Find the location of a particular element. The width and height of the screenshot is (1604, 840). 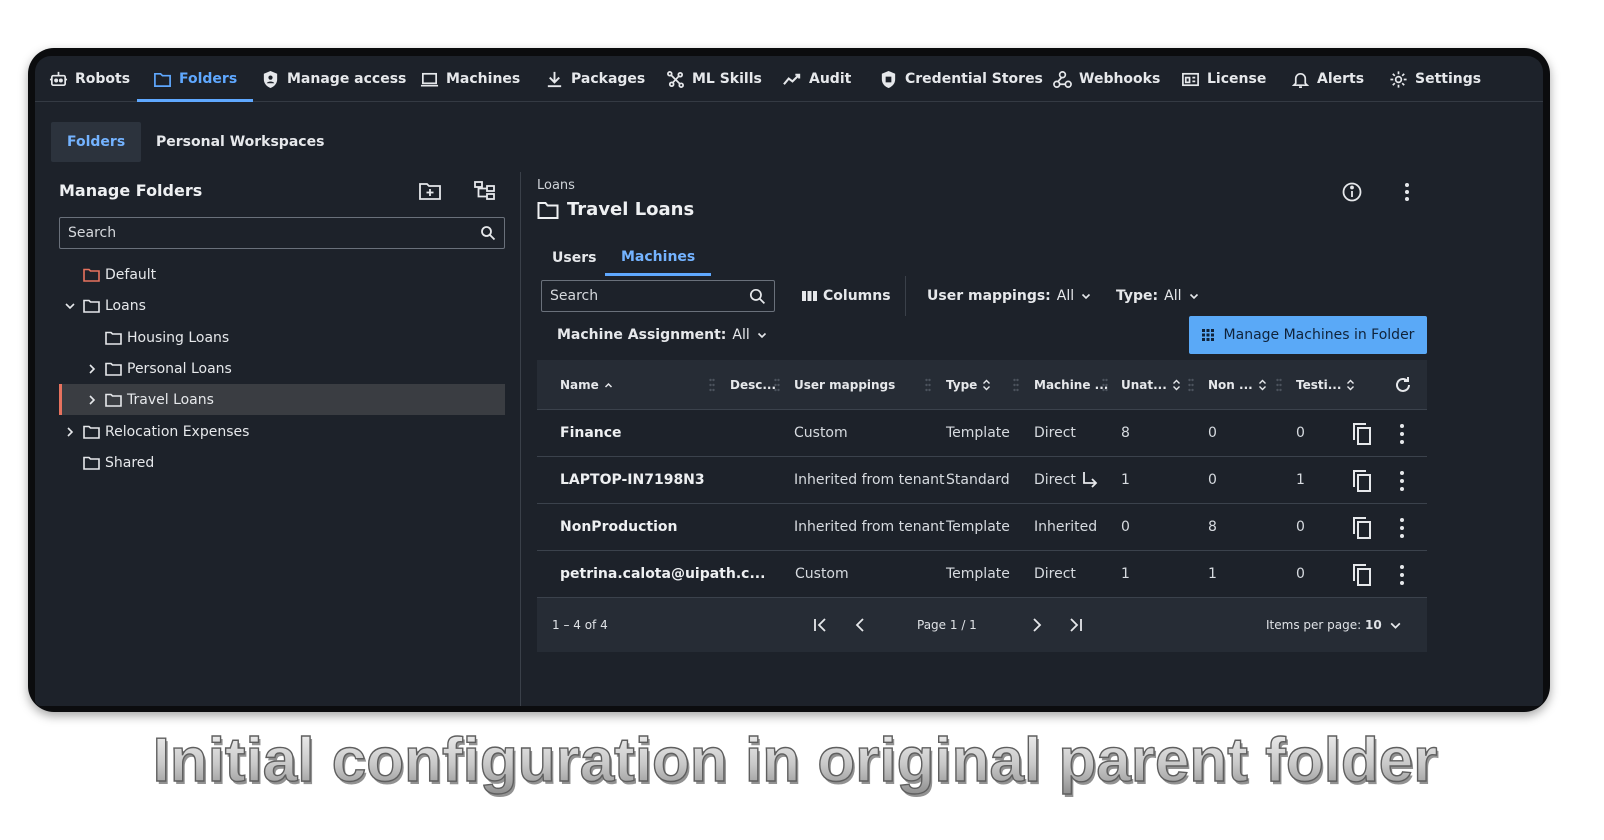

page-title-text: Travel Loans is located at coordinates (631, 209).